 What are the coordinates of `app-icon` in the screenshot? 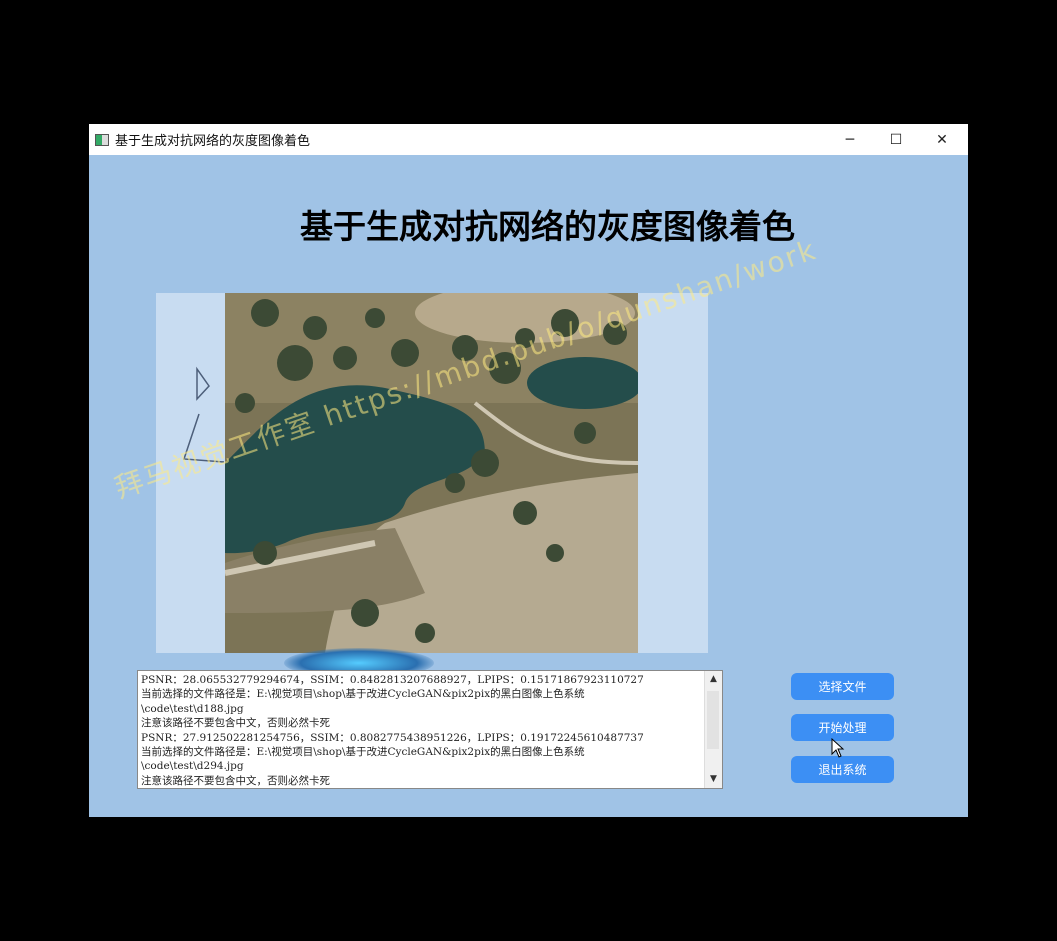 It's located at (102, 139).